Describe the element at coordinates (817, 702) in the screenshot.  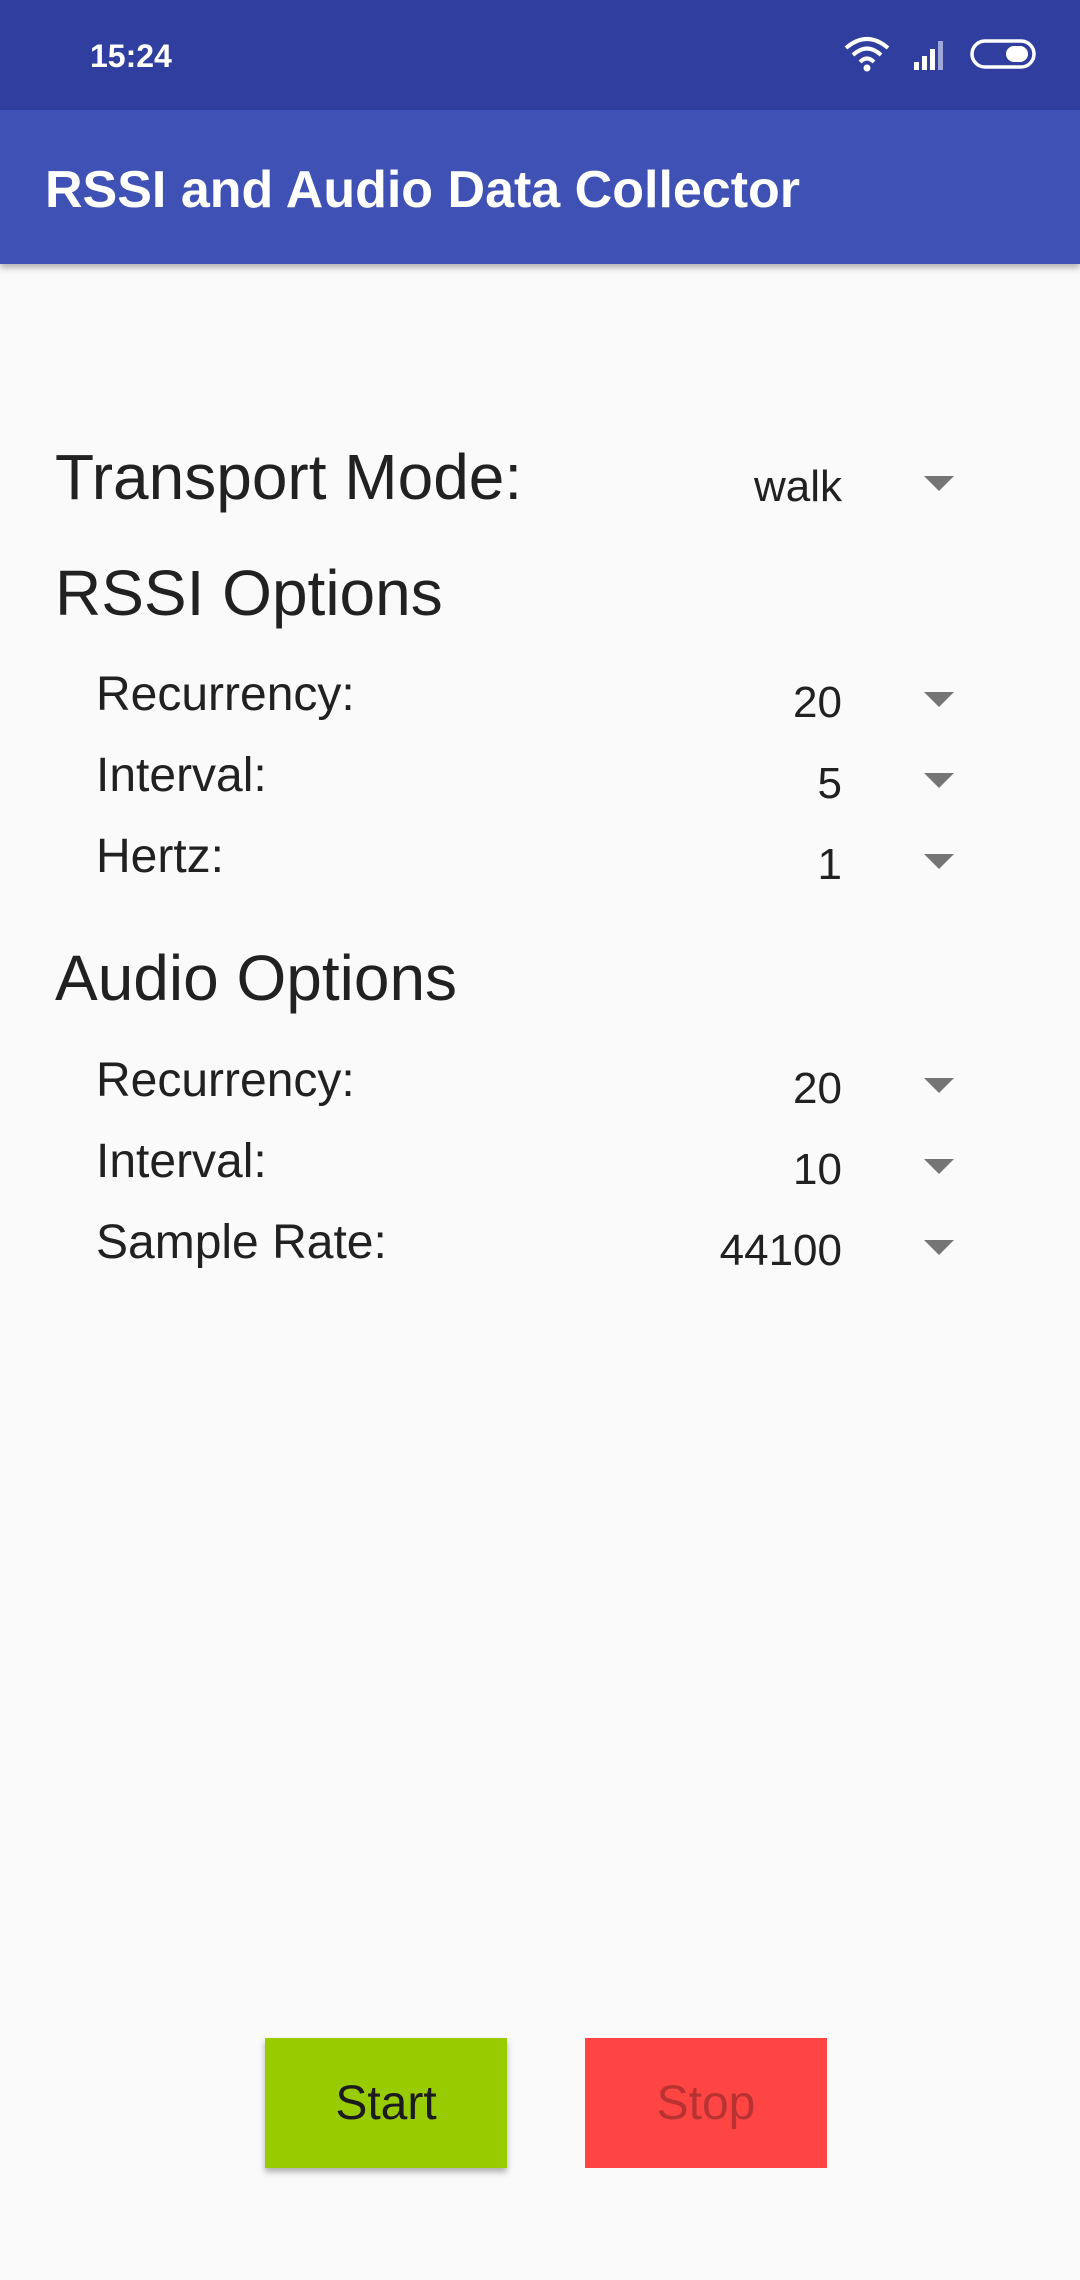
I see `rssi-recurrency-value: 20` at that location.